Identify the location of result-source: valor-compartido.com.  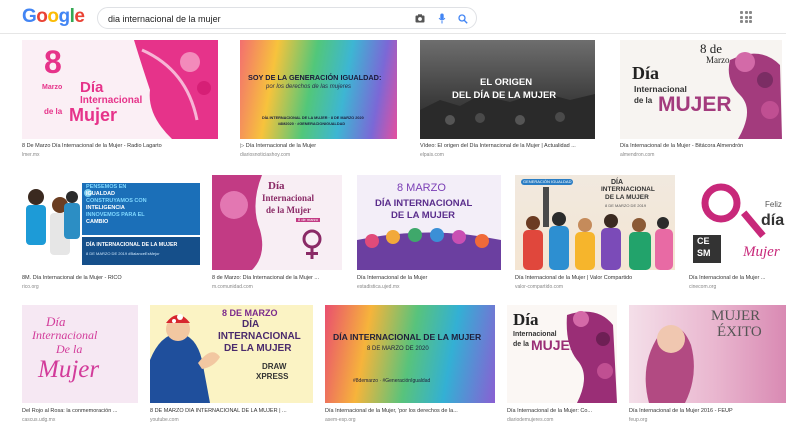
(539, 287).